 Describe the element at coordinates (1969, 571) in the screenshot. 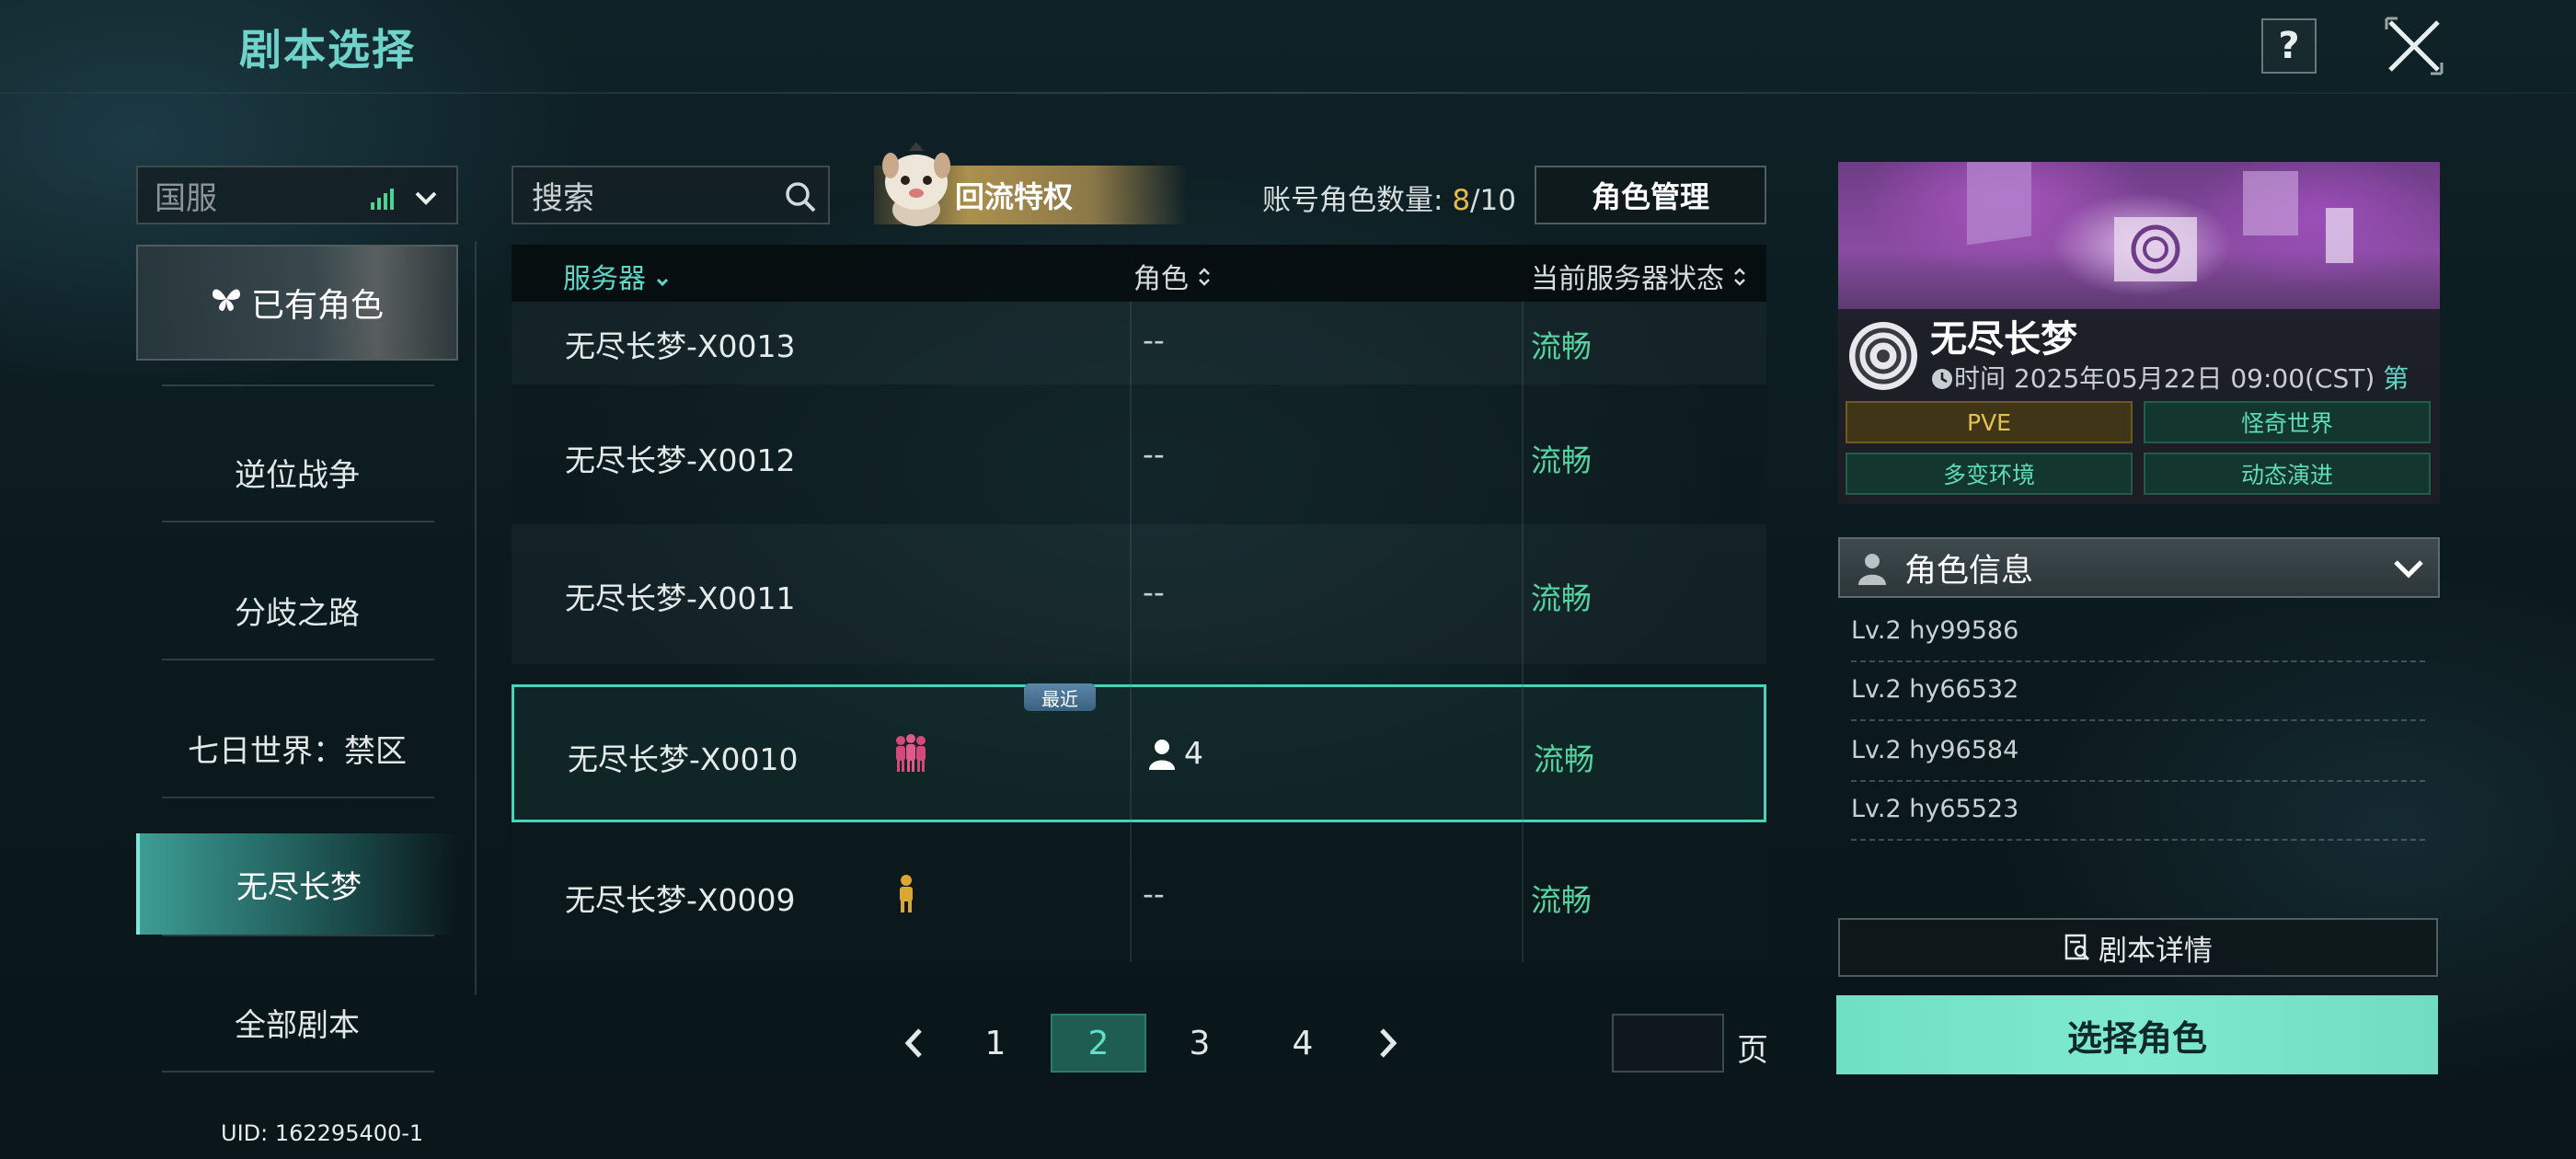

I see `role-info-label: 角色信息` at that location.